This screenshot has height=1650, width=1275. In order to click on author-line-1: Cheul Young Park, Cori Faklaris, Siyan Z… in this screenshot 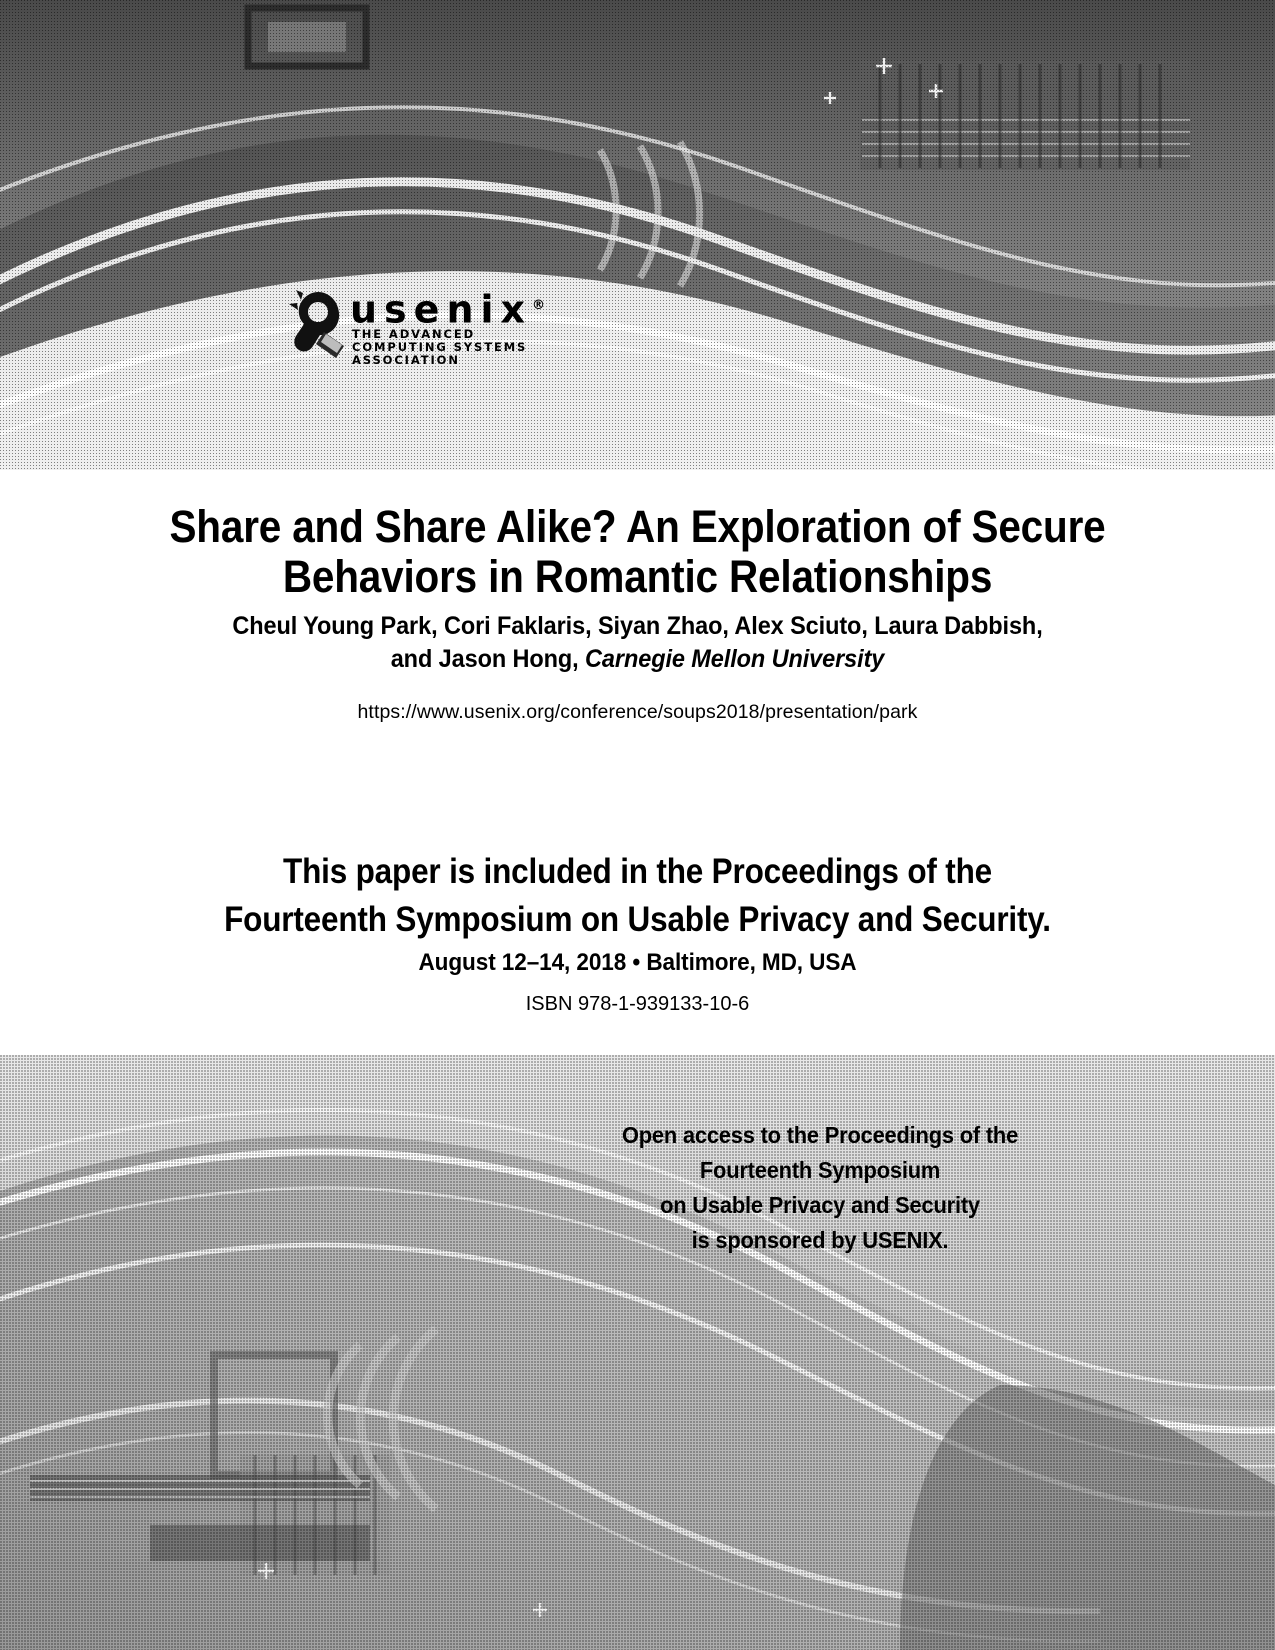, I will do `click(637, 626)`.